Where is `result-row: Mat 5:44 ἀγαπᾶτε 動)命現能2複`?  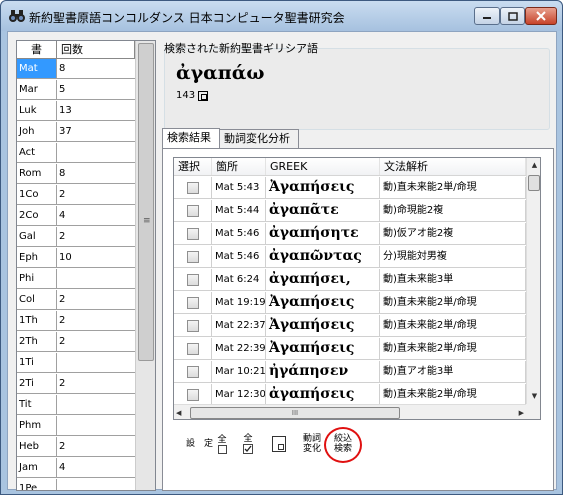 result-row: Mat 5:44 ἀγαπᾶτε 動)命現能2複 is located at coordinates (350, 211).